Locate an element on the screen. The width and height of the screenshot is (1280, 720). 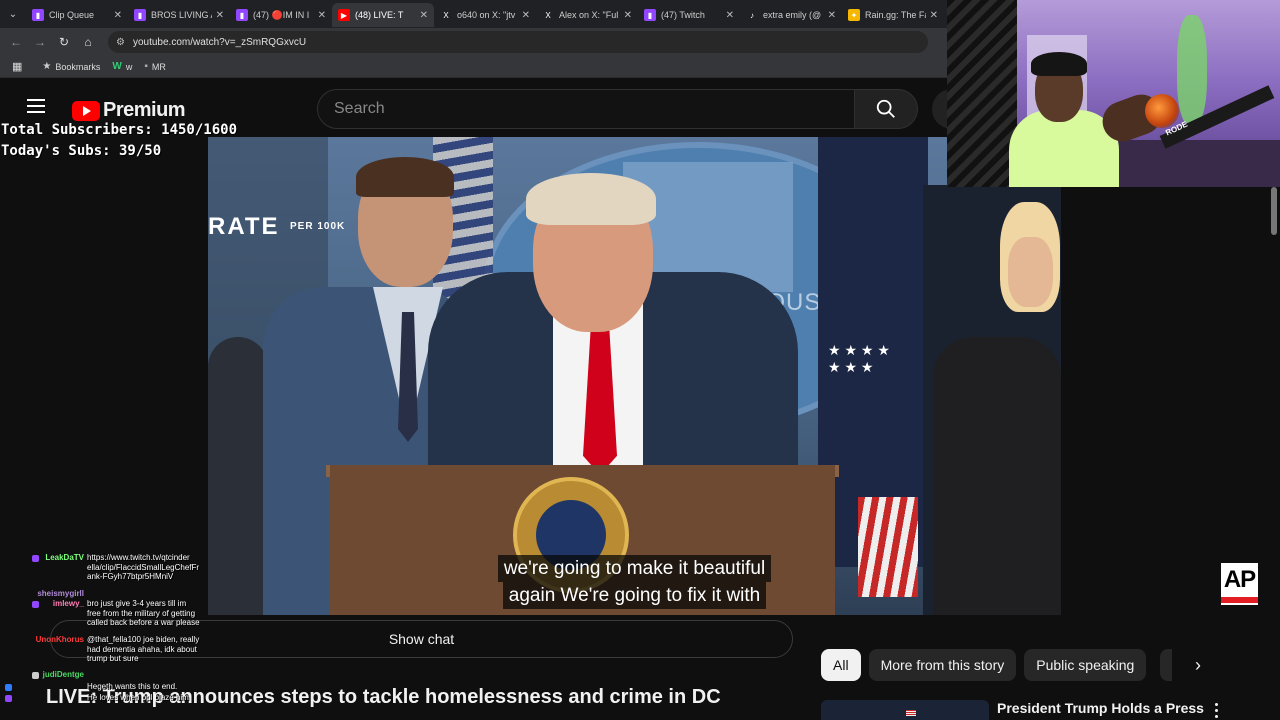
browser-tab: ✦ Rain.gg: The Fa ✕ is located at coordinates (893, 15).